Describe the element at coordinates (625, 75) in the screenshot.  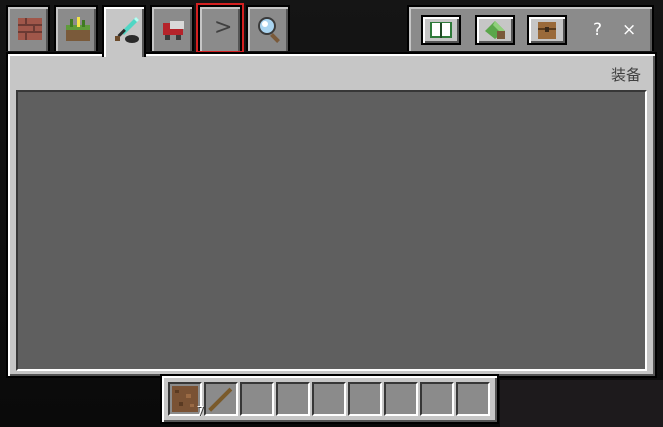
I see `panel-title: 装备` at that location.